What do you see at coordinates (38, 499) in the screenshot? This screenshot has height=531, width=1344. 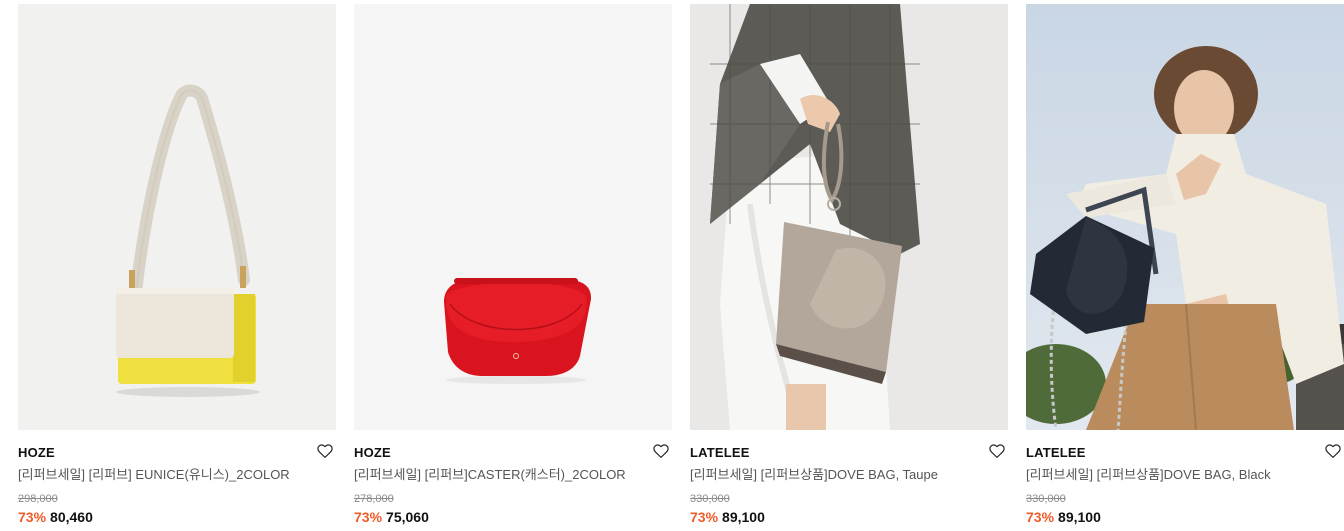 I see `original-price: 298,000` at bounding box center [38, 499].